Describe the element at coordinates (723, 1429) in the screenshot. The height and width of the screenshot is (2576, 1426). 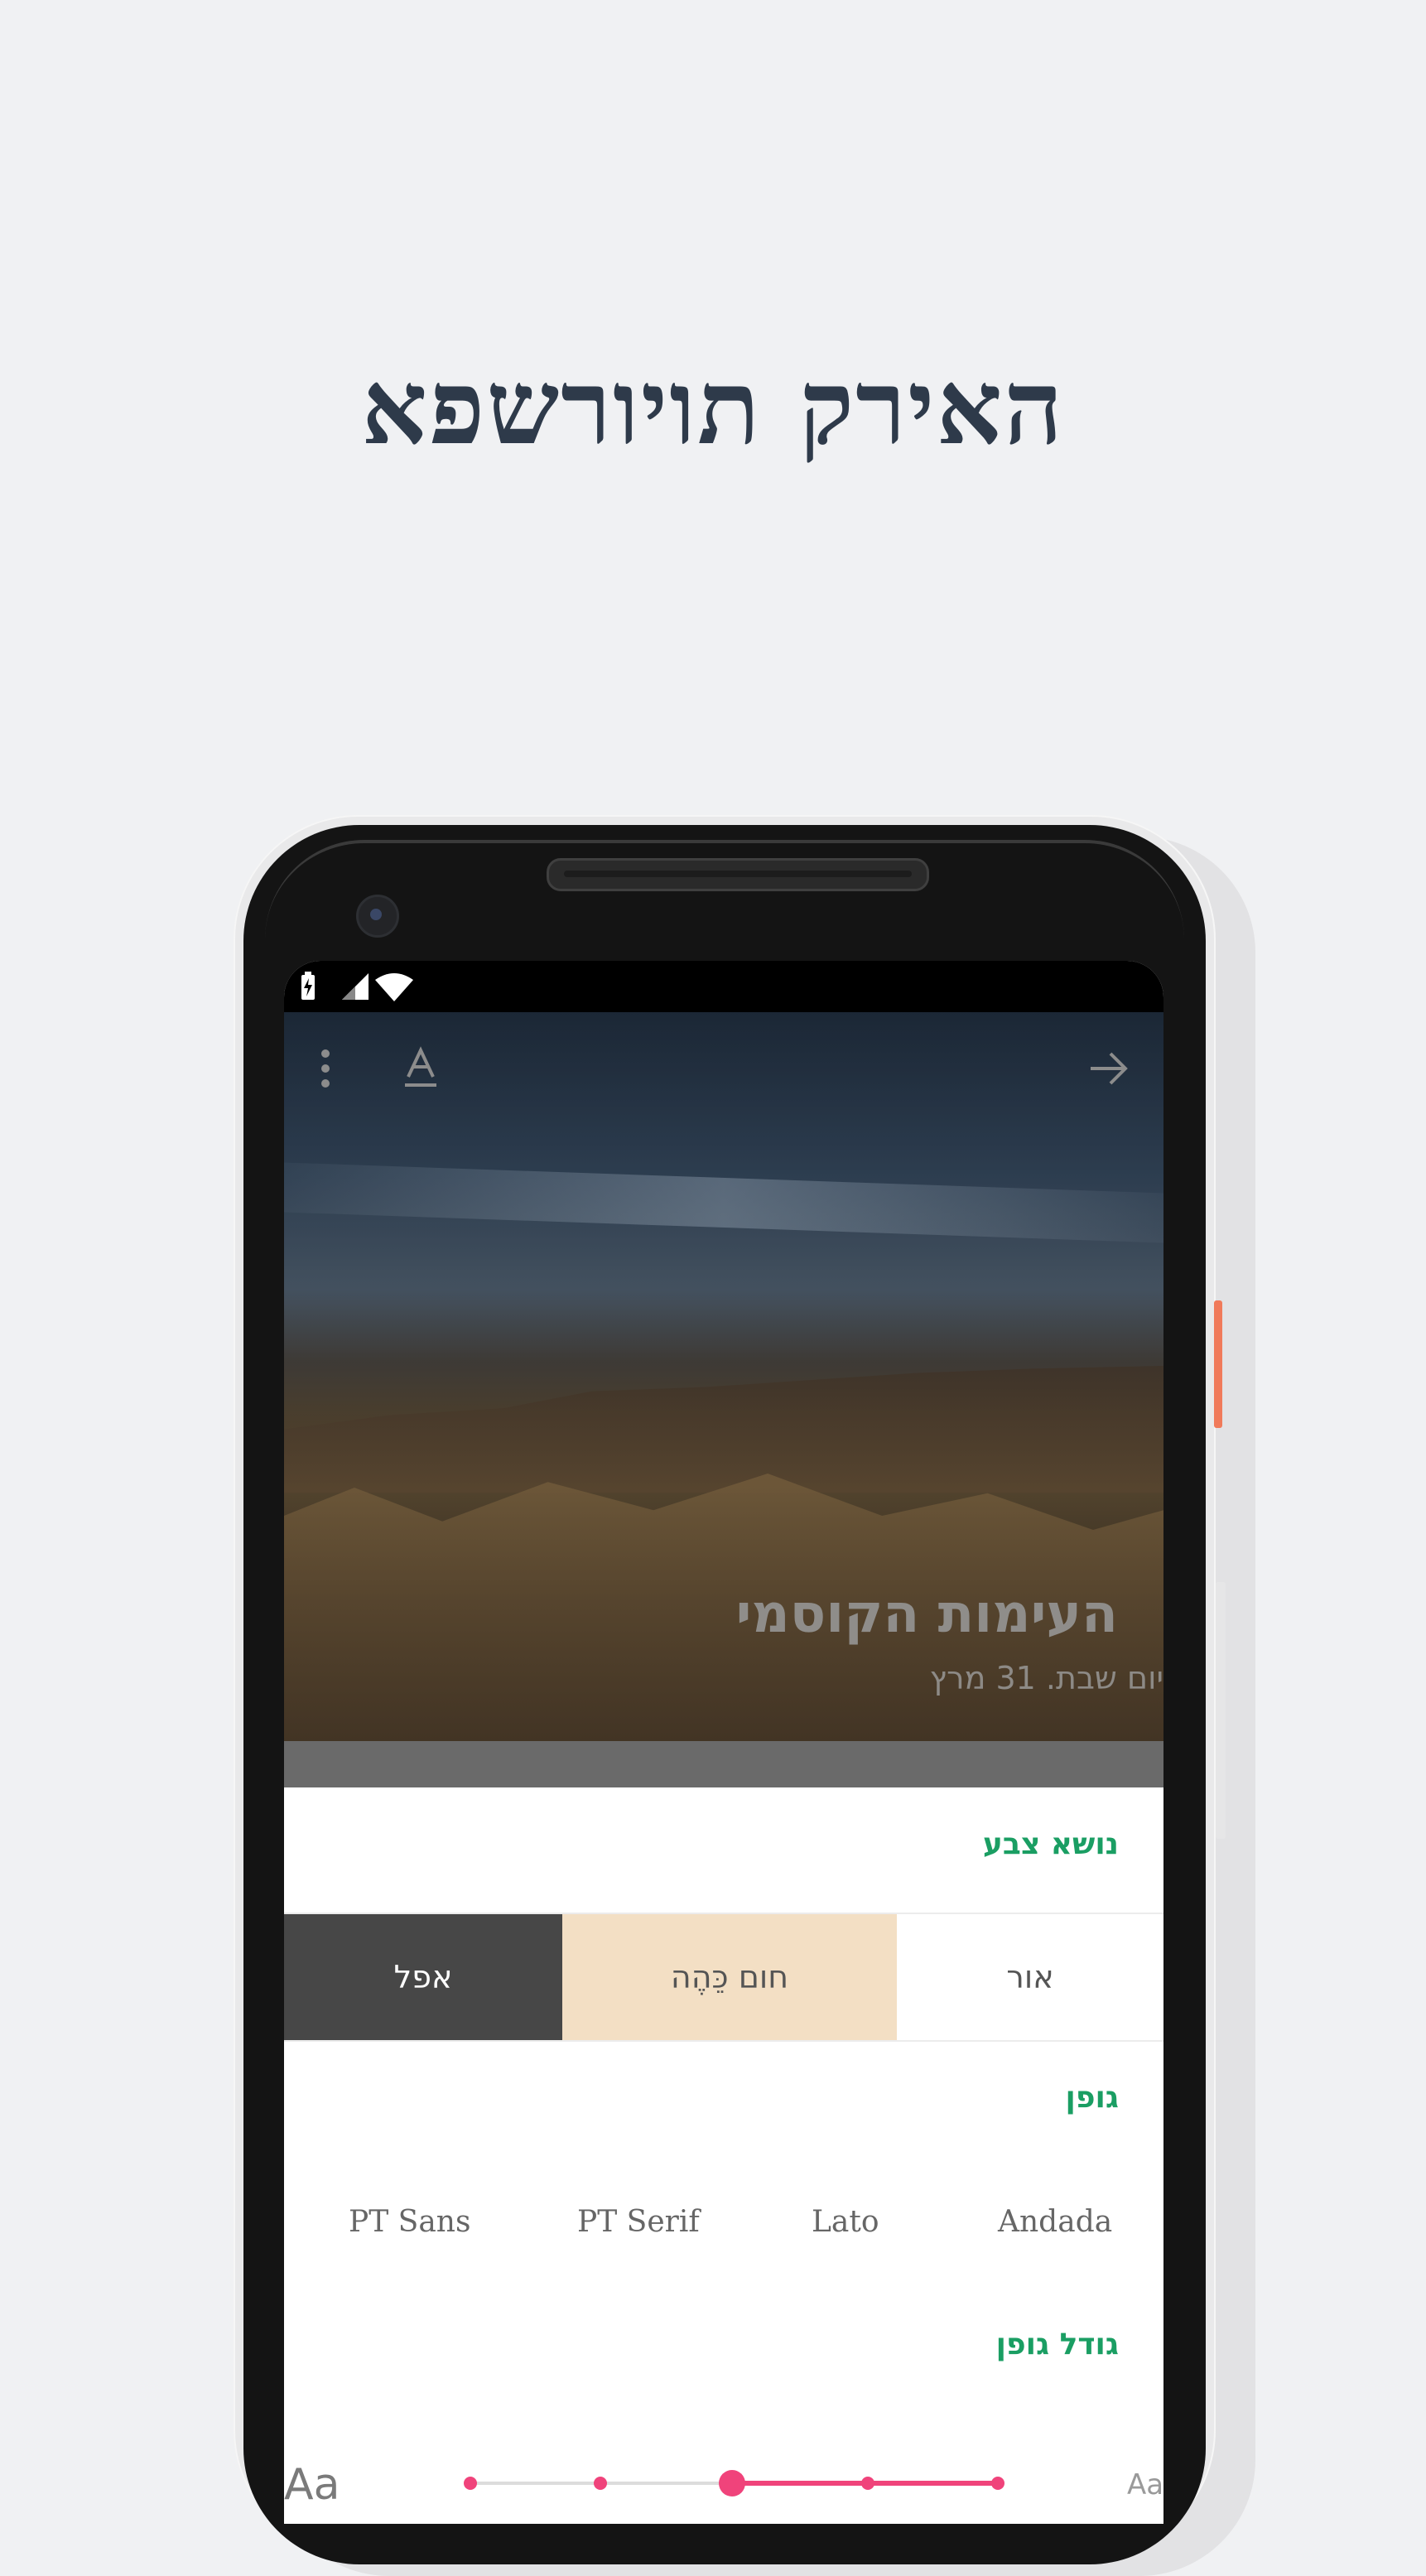
I see `hero-ridge` at that location.